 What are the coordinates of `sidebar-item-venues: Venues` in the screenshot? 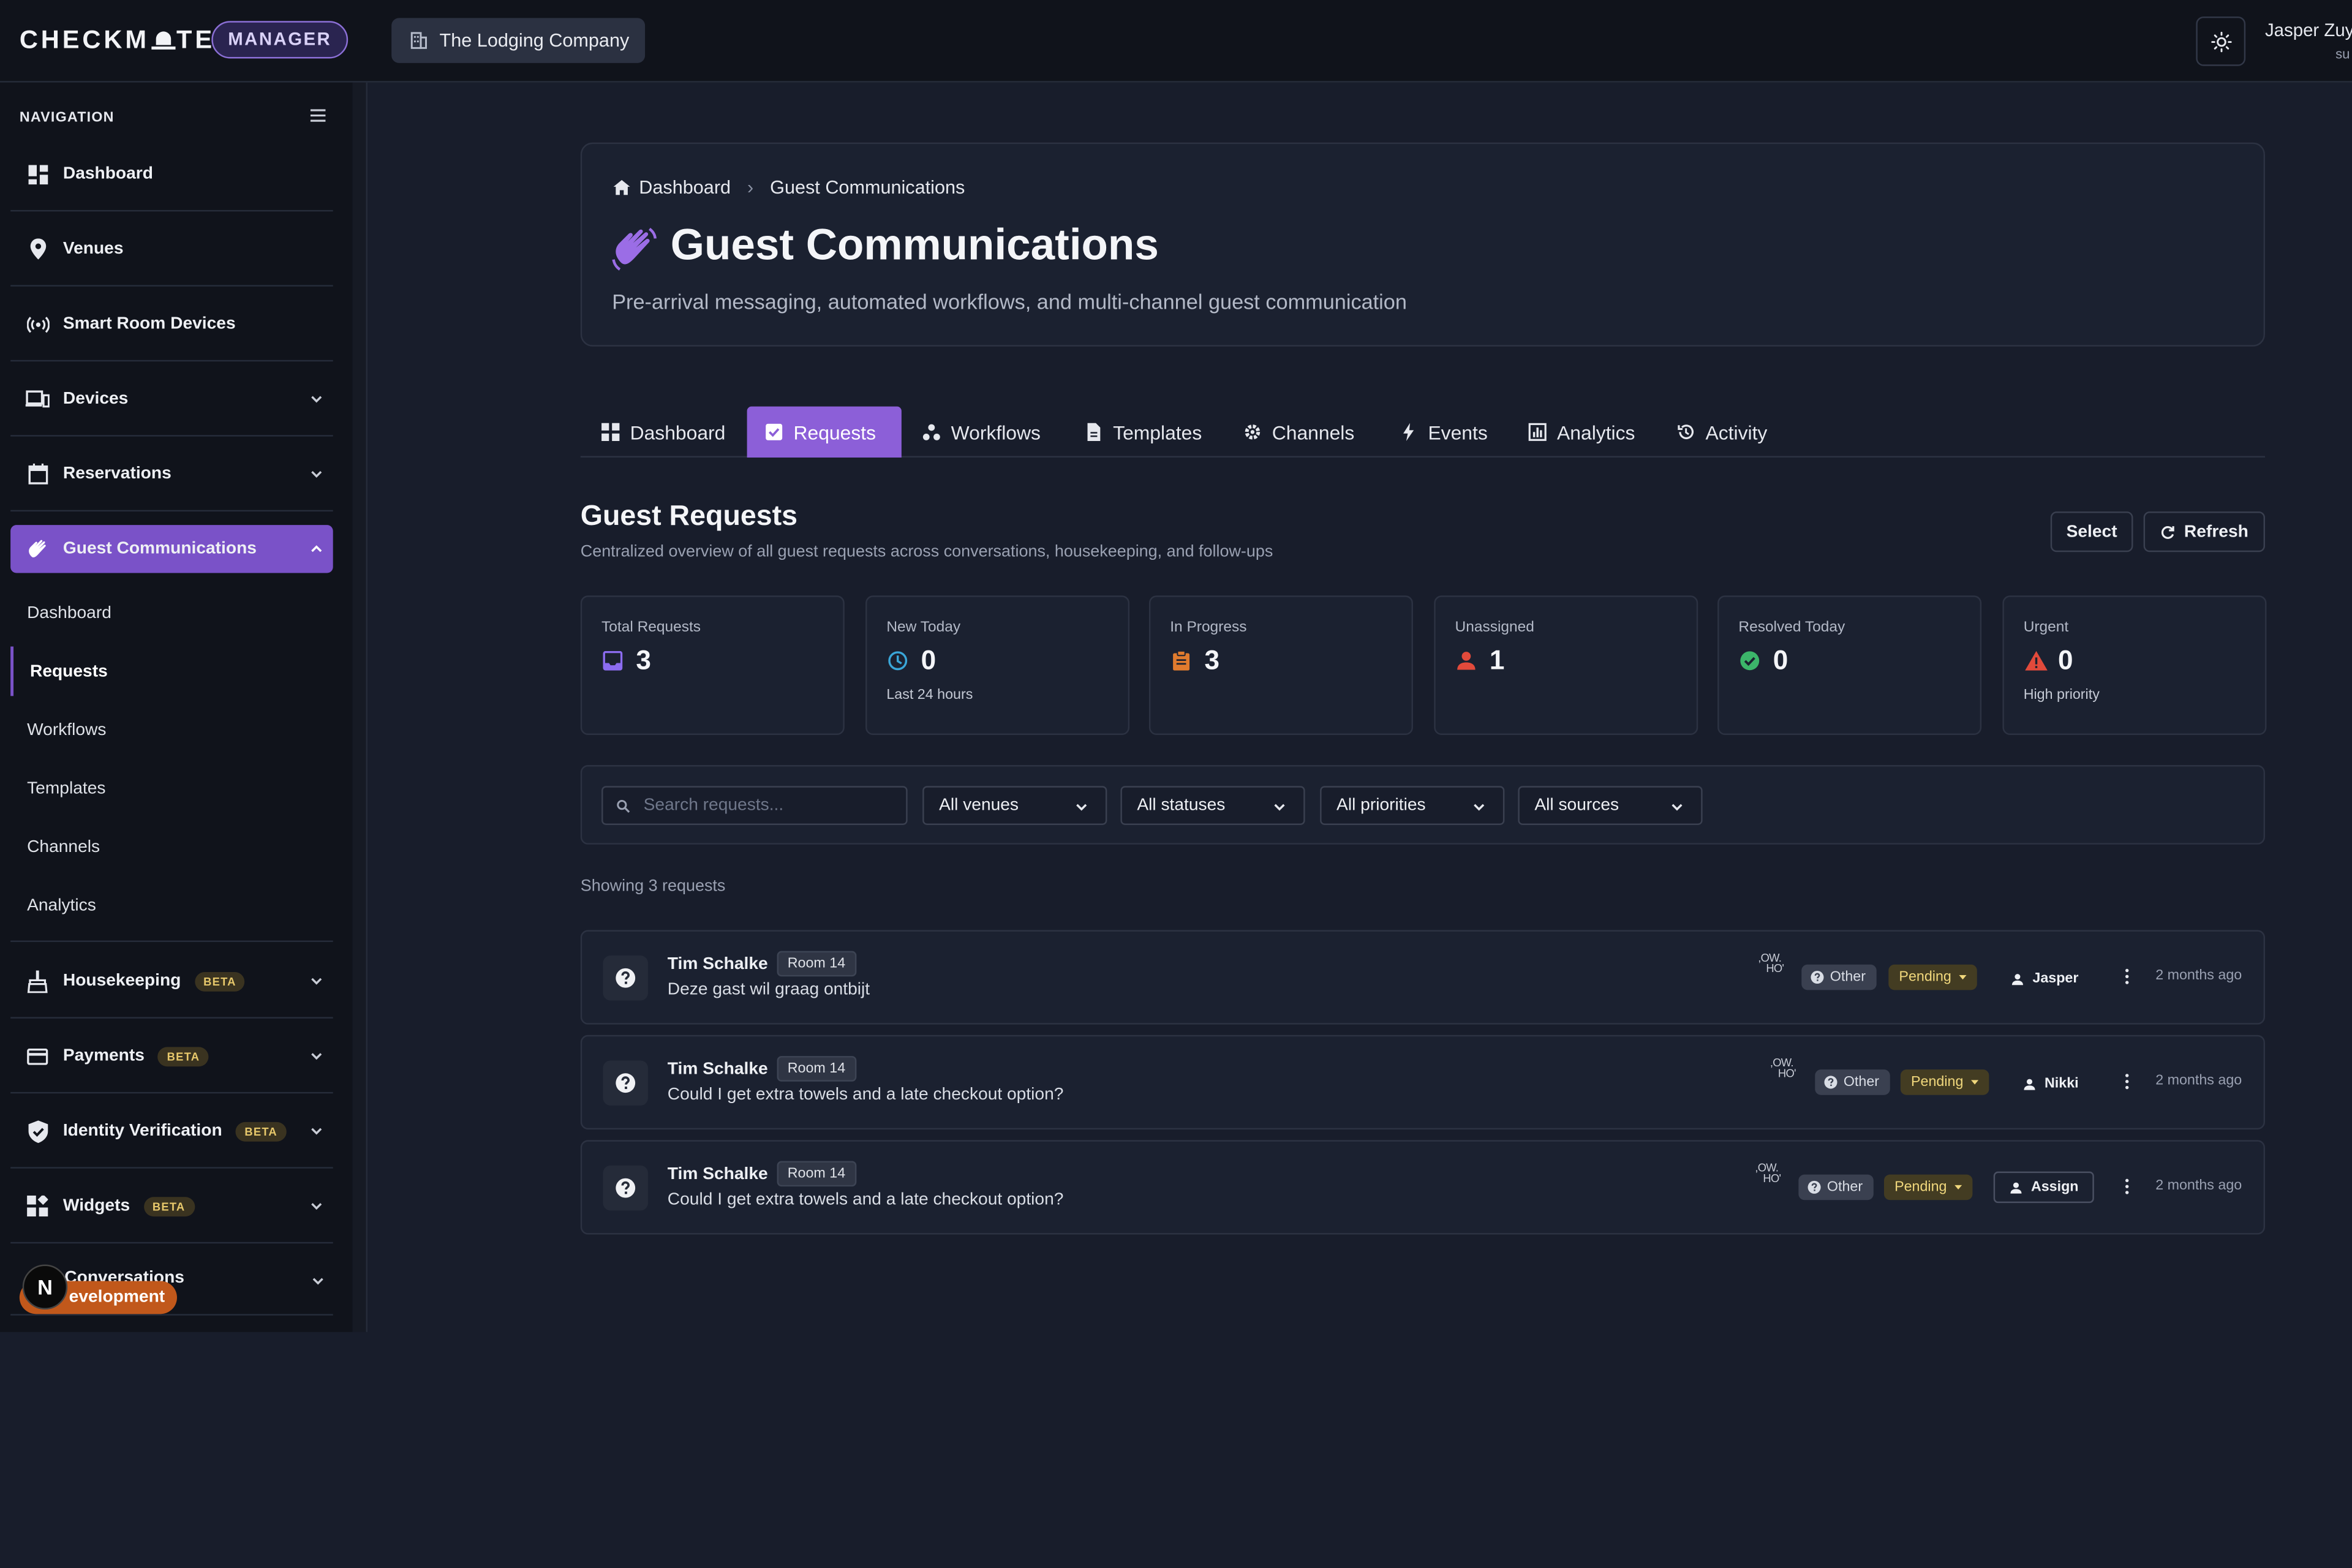 It's located at (171, 250).